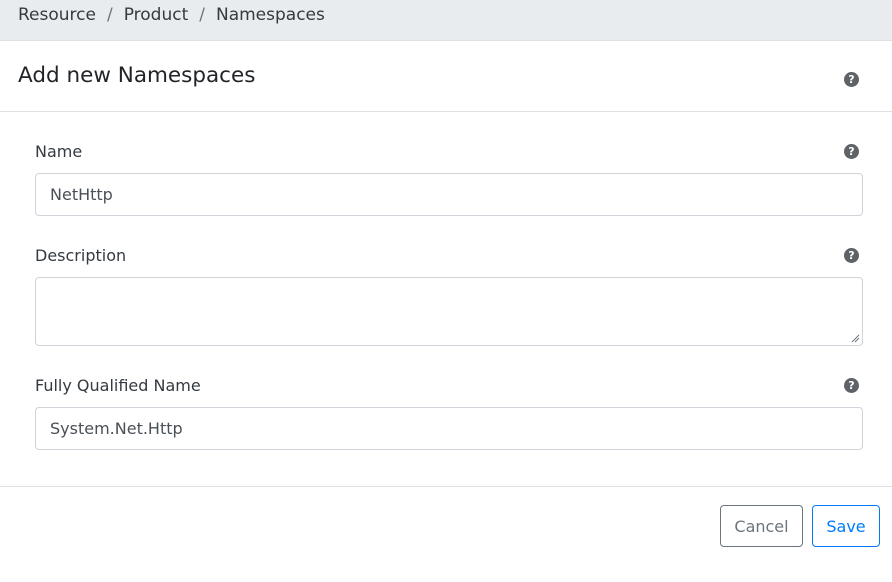  What do you see at coordinates (449, 428) in the screenshot?
I see `fully-qualified-name-input: System.Net.Http` at bounding box center [449, 428].